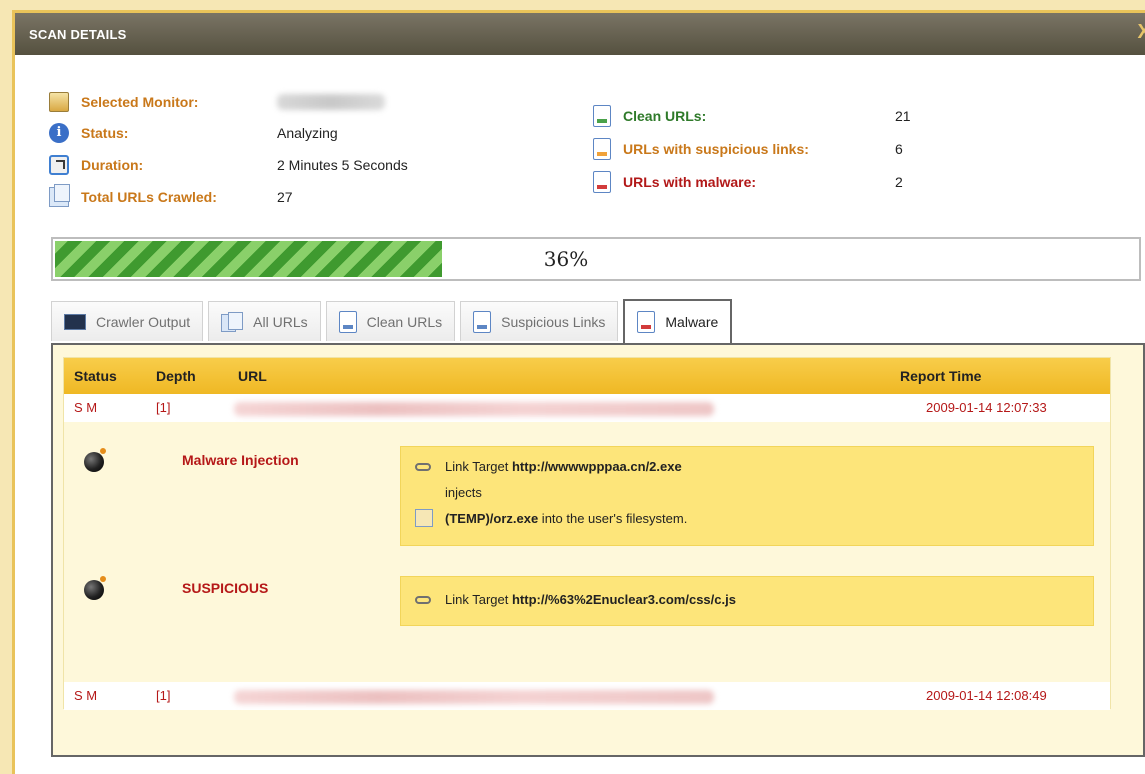  Describe the element at coordinates (587, 376) in the screenshot. I see `grid-header: Status Depth URL Report Time` at that location.